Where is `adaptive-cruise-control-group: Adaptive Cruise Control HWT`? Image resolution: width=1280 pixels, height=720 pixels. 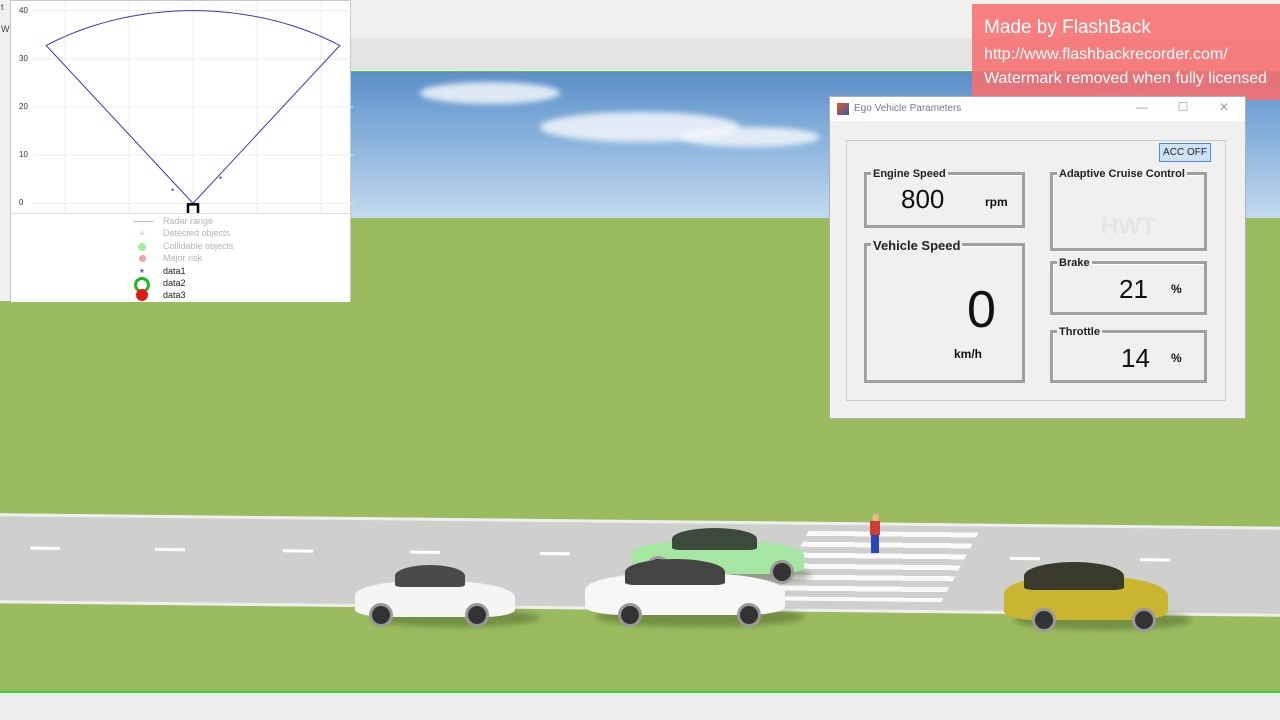 adaptive-cruise-control-group: Adaptive Cruise Control HWT is located at coordinates (1128, 209).